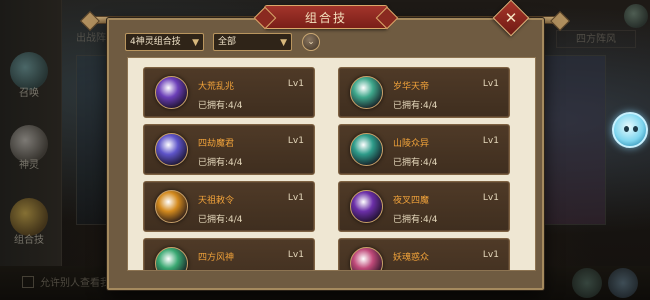  What do you see at coordinates (227, 42) in the screenshot?
I see `type-filter-value: 全部` at bounding box center [227, 42].